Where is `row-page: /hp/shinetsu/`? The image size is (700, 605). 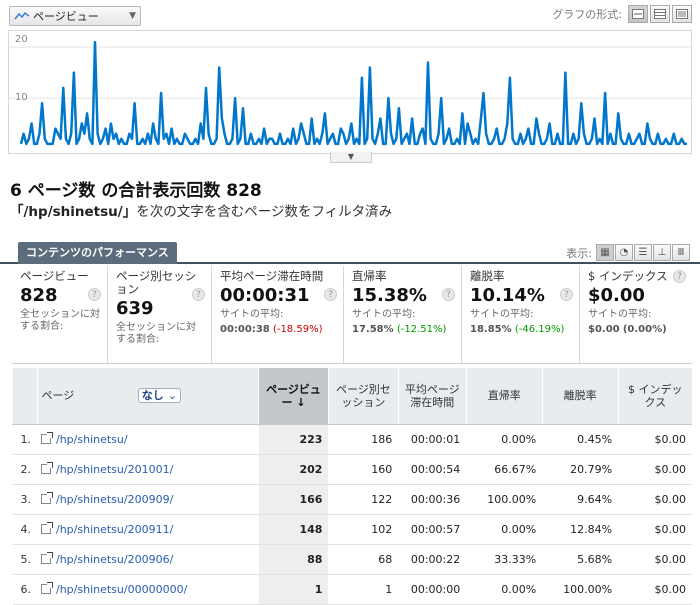
row-page: /hp/shinetsu/ is located at coordinates (148, 439).